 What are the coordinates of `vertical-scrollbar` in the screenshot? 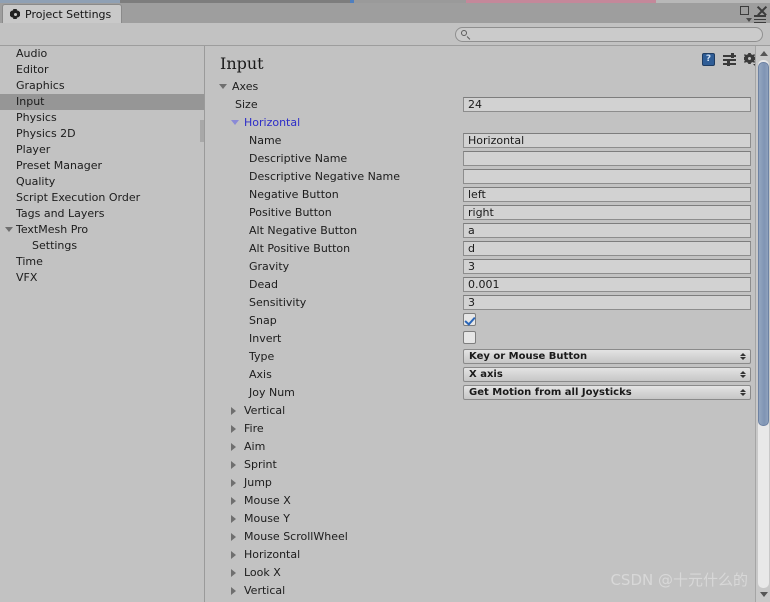 It's located at (762, 324).